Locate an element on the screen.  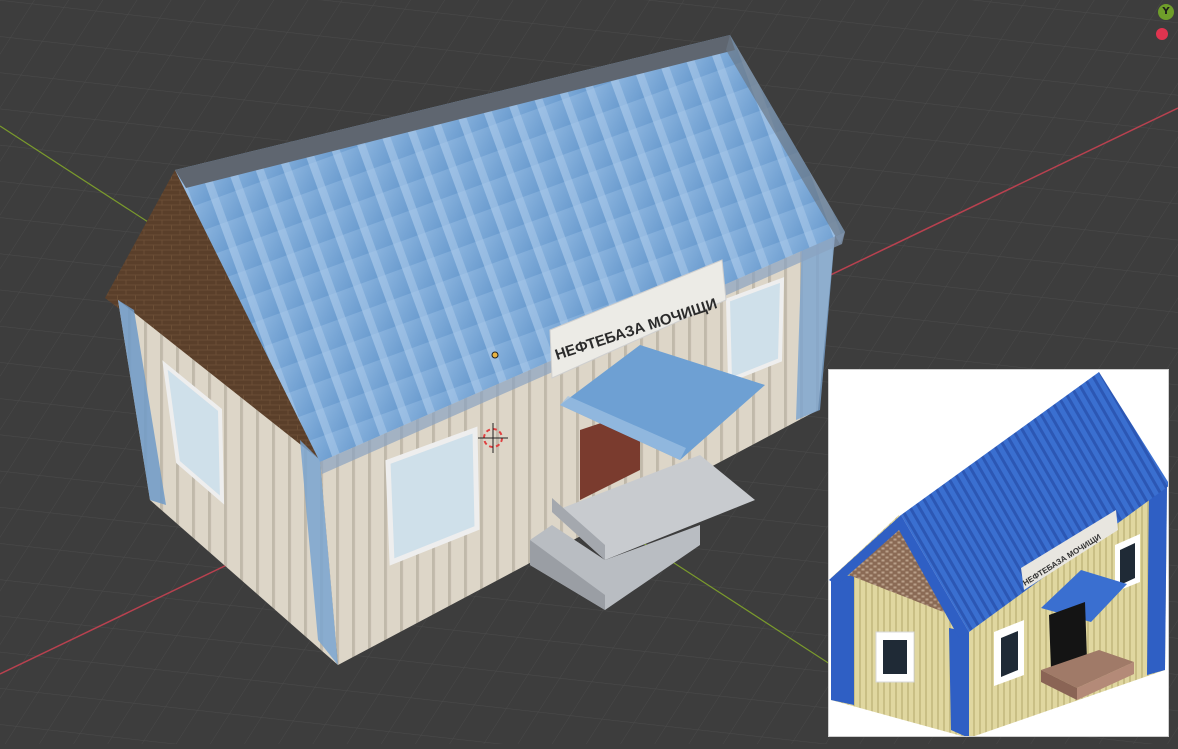
gizmo-x-axis-icon is located at coordinates (1162, 34).